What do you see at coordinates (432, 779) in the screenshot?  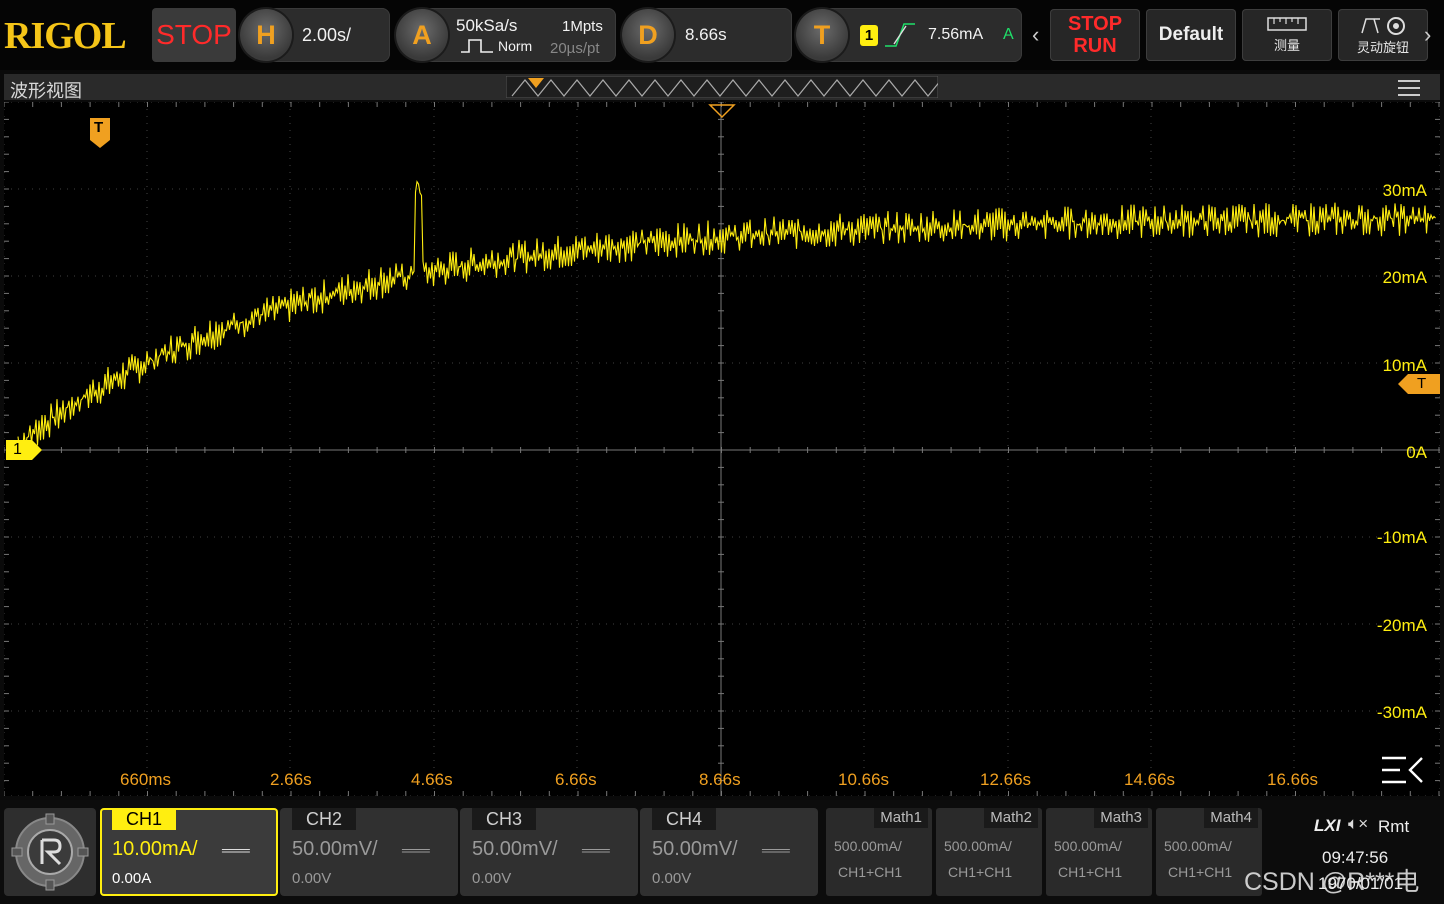 I see `x-label: 4.66s` at bounding box center [432, 779].